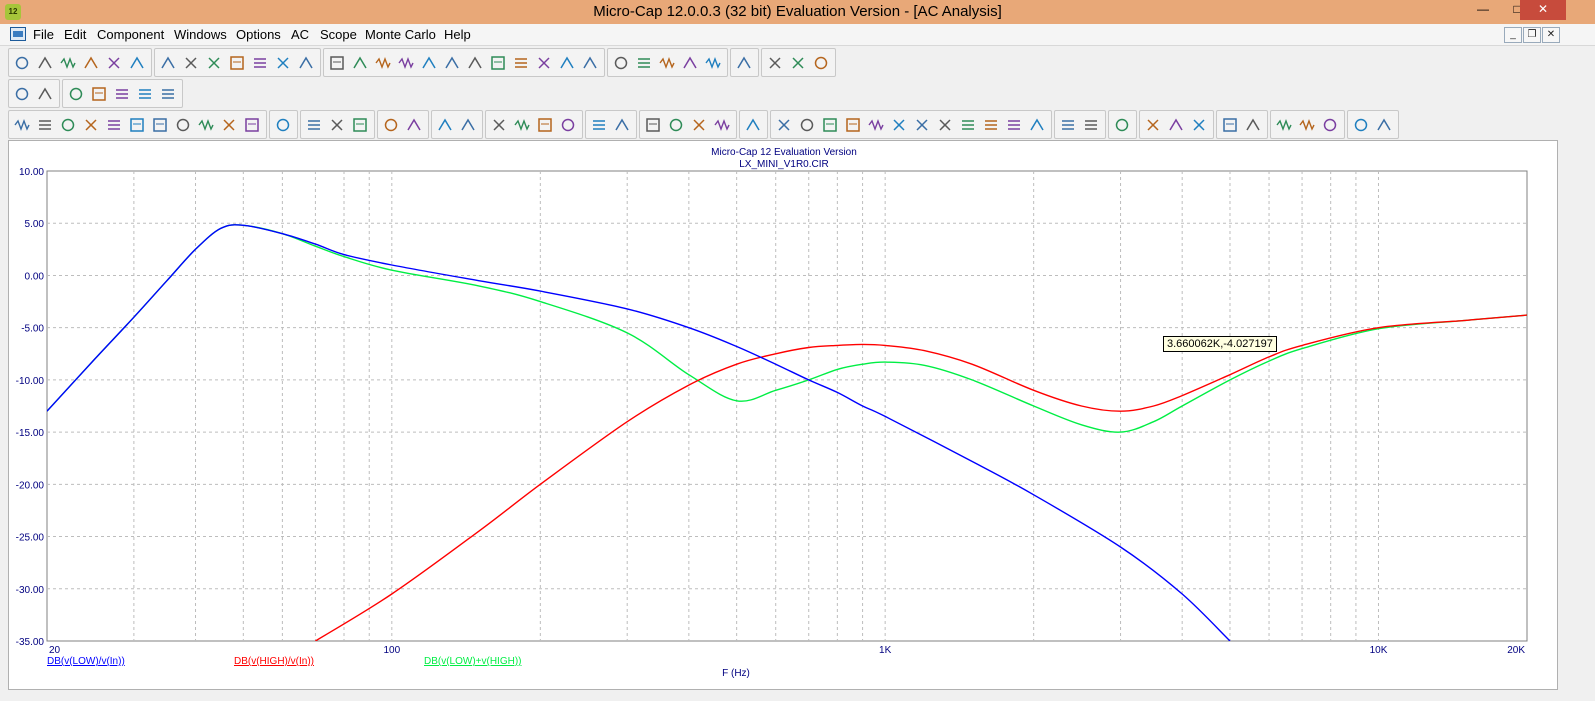 Image resolution: width=1595 pixels, height=701 pixels. What do you see at coordinates (45, 94) in the screenshot?
I see `text-mode-icon` at bounding box center [45, 94].